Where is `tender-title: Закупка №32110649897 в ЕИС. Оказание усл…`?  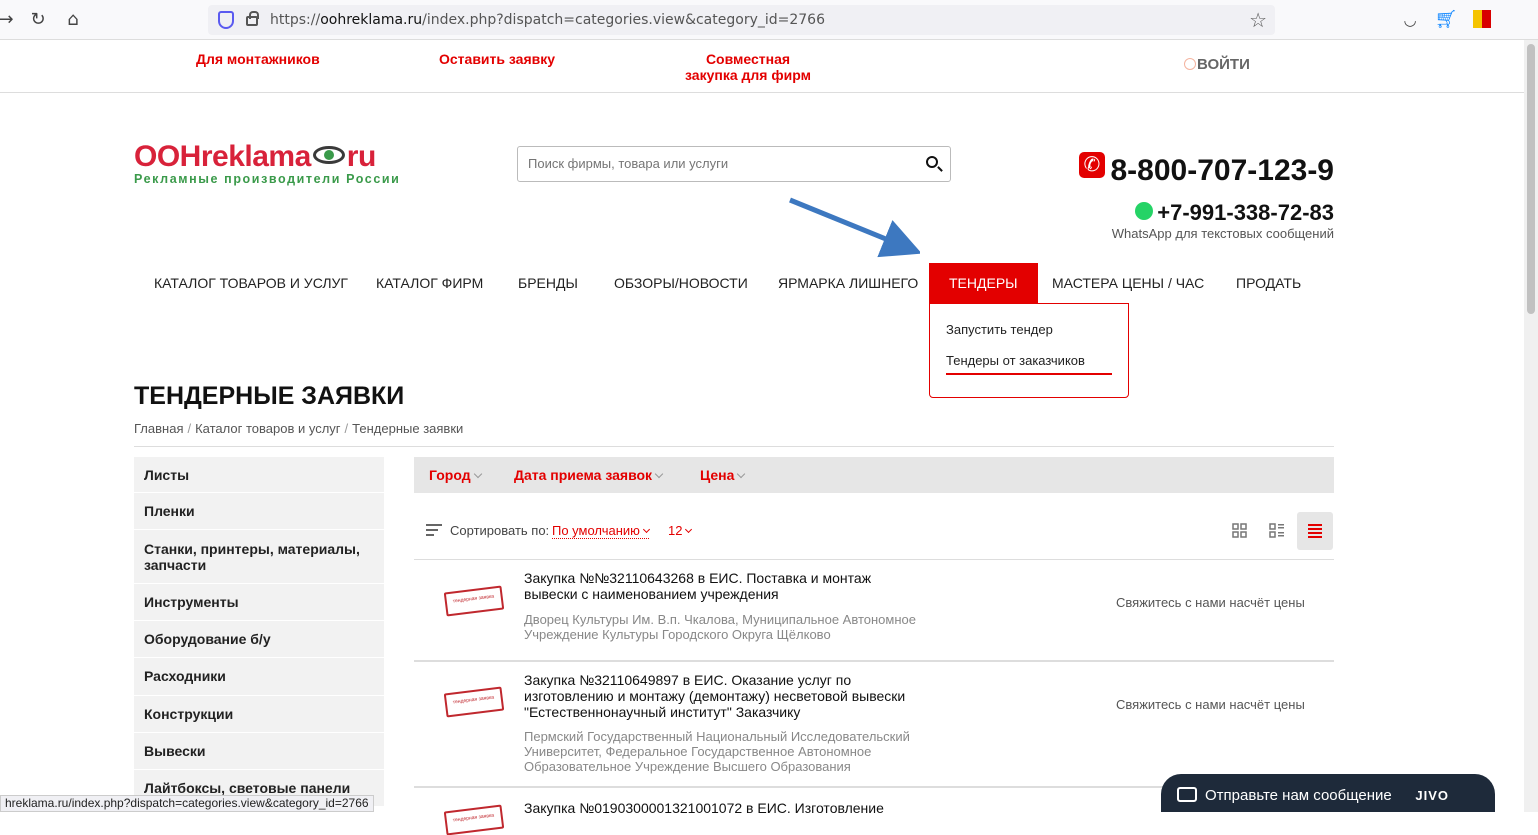
tender-title: Закупка №32110649897 в ЕИС. Оказание усл… is located at coordinates (724, 696).